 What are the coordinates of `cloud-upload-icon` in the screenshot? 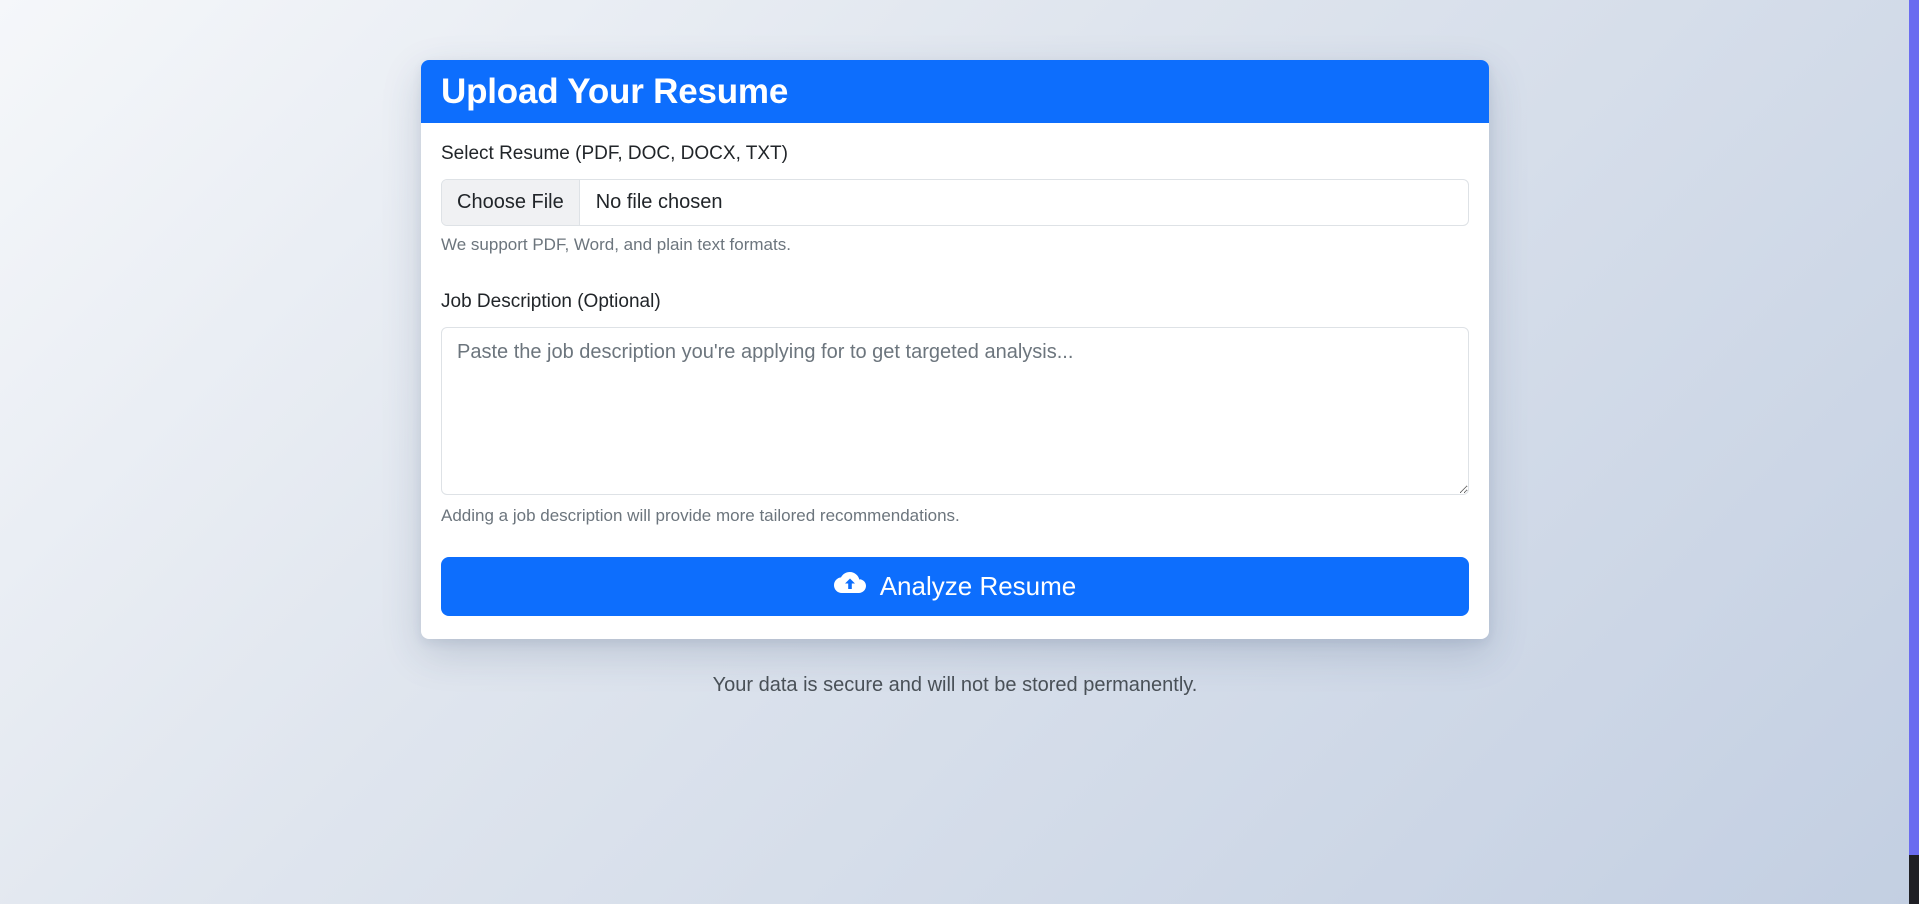 It's located at (849, 586).